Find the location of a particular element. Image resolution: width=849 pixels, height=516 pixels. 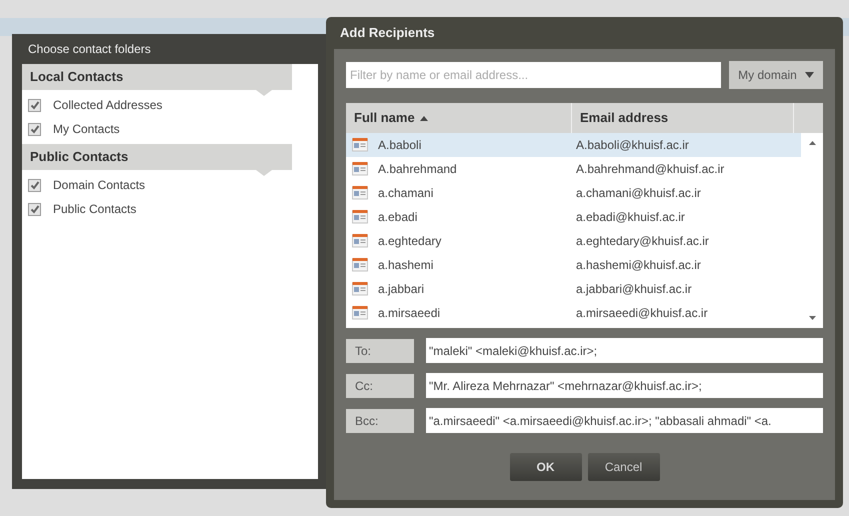

contact-email: a.eghtedary@khuisf.ac.ir is located at coordinates (642, 241).